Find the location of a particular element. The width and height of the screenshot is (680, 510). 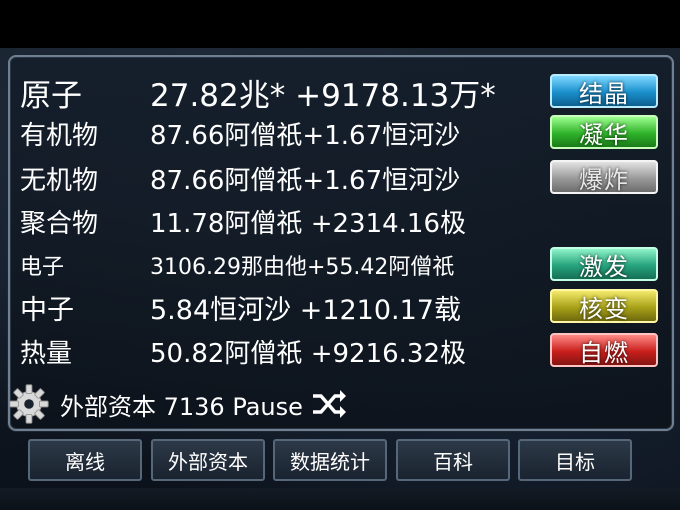

tab-offline: 离线 is located at coordinates (85, 460).